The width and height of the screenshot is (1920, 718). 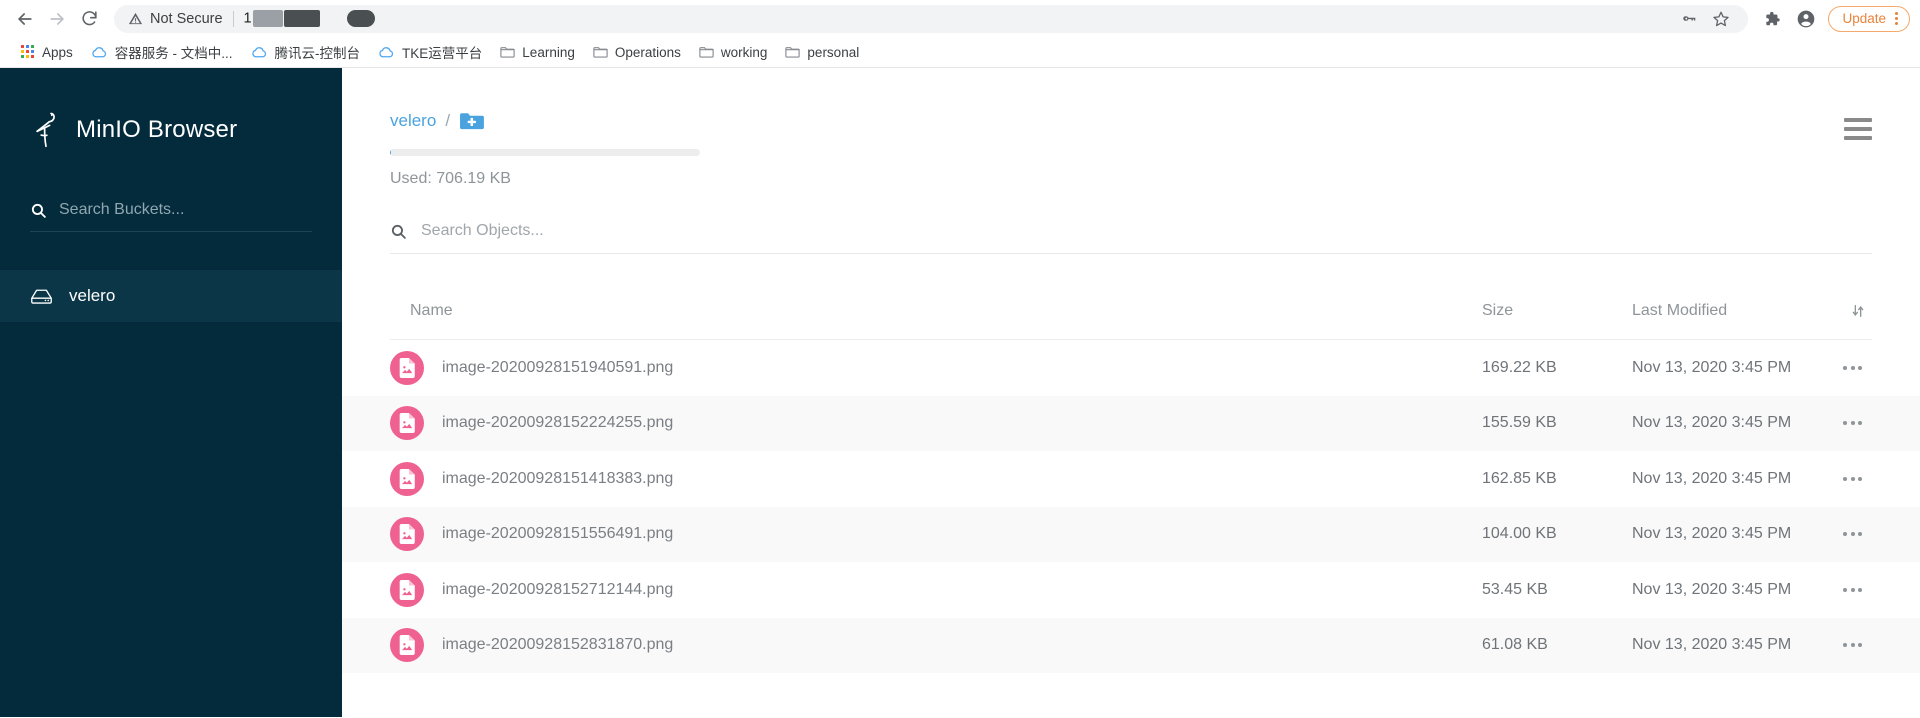 What do you see at coordinates (936, 589) in the screenshot?
I see `row-name-cell: image-20200928152712144.png` at bounding box center [936, 589].